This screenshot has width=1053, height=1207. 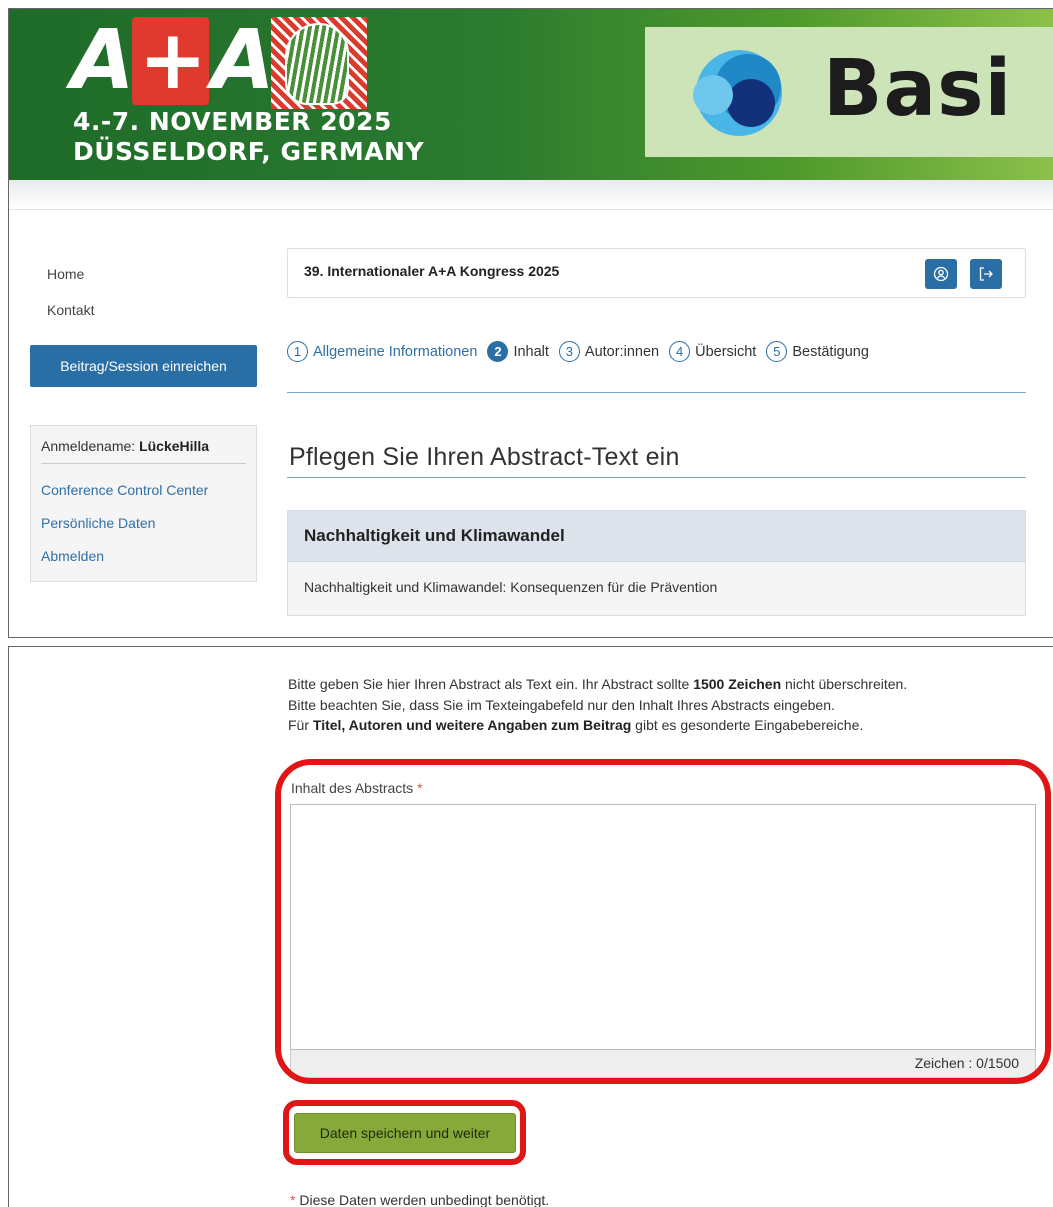 What do you see at coordinates (300, 725) in the screenshot?
I see `instruction-text: Für` at bounding box center [300, 725].